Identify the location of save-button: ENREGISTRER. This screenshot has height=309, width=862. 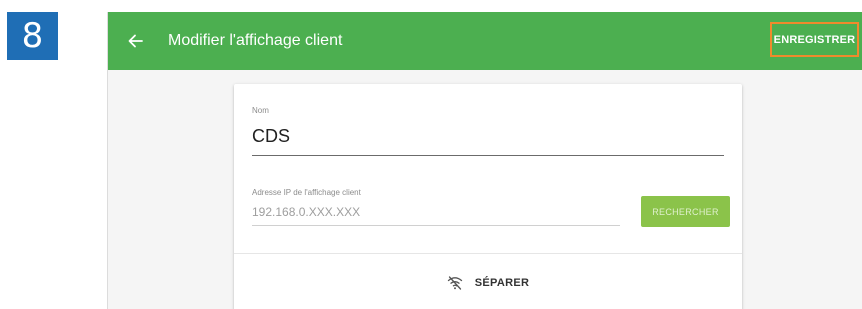
(814, 39).